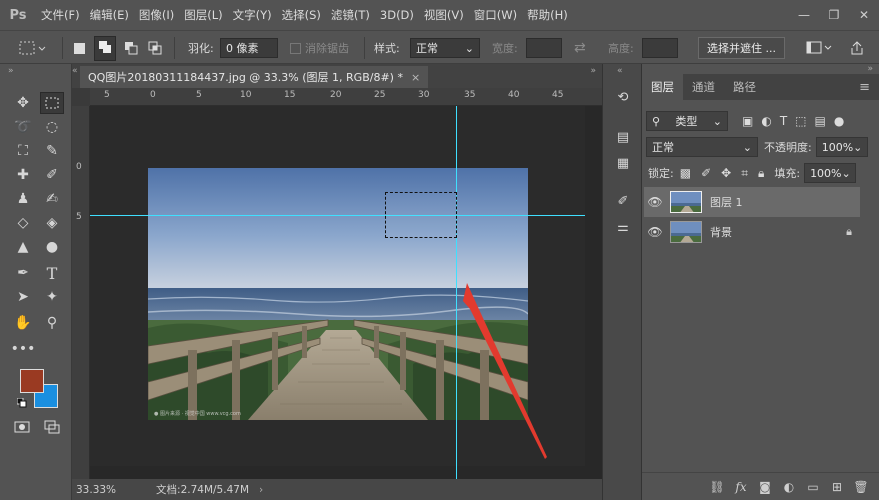 The image size is (879, 500). I want to click on restore-button: ❐, so click(834, 15).